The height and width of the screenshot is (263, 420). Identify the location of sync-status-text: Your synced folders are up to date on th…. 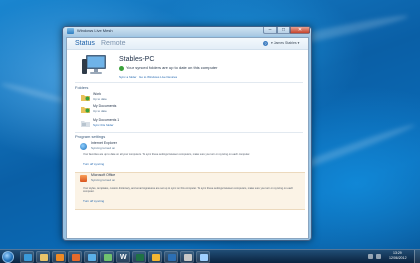
(172, 67).